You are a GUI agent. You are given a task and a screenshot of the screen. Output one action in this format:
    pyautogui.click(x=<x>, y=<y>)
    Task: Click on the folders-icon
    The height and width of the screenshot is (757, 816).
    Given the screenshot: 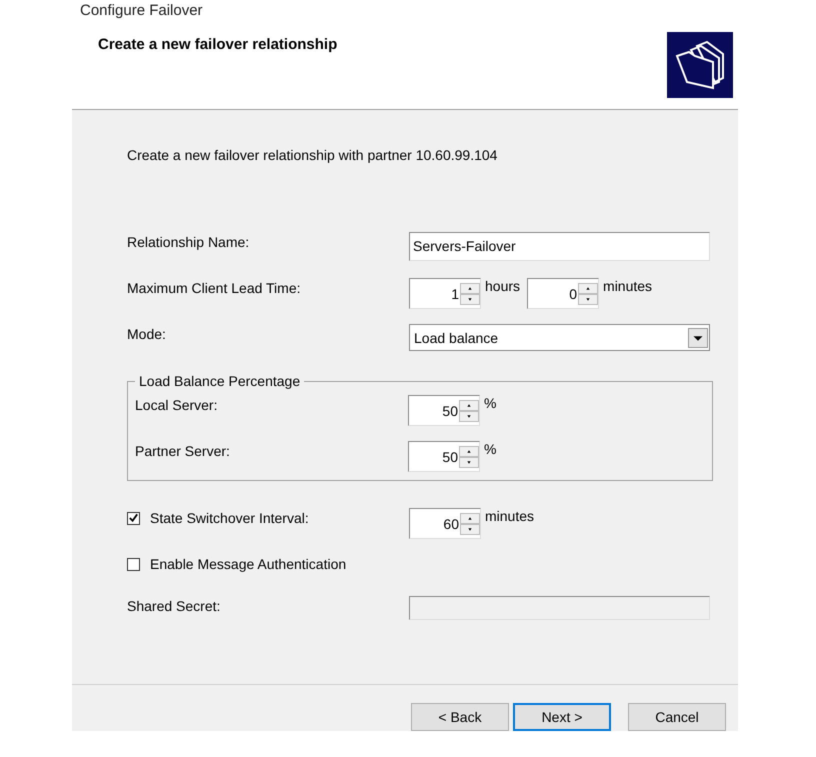 What is the action you would take?
    pyautogui.click(x=700, y=65)
    